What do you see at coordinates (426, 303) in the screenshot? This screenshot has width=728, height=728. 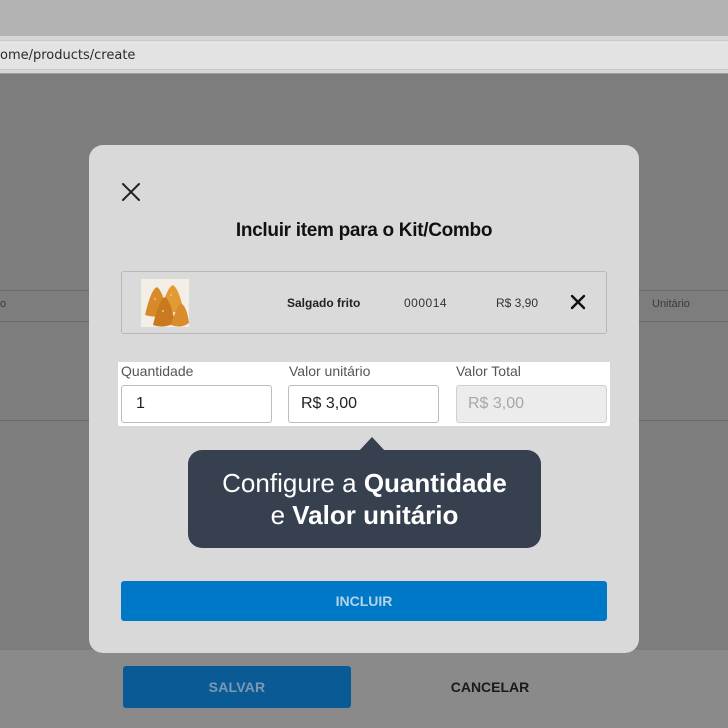 I see `item-code: 000014` at bounding box center [426, 303].